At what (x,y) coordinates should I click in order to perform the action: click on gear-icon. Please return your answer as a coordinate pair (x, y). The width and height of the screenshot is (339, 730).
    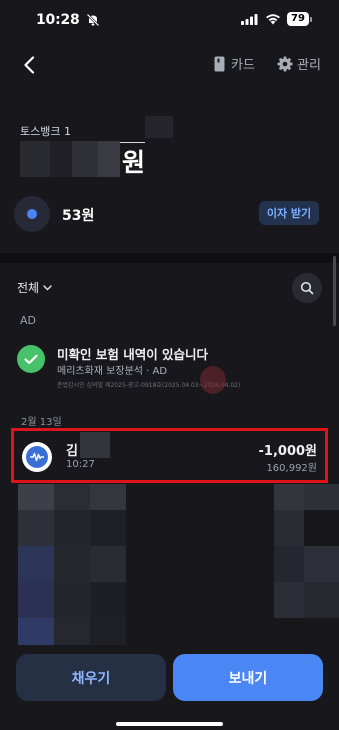
    Looking at the image, I should click on (285, 63).